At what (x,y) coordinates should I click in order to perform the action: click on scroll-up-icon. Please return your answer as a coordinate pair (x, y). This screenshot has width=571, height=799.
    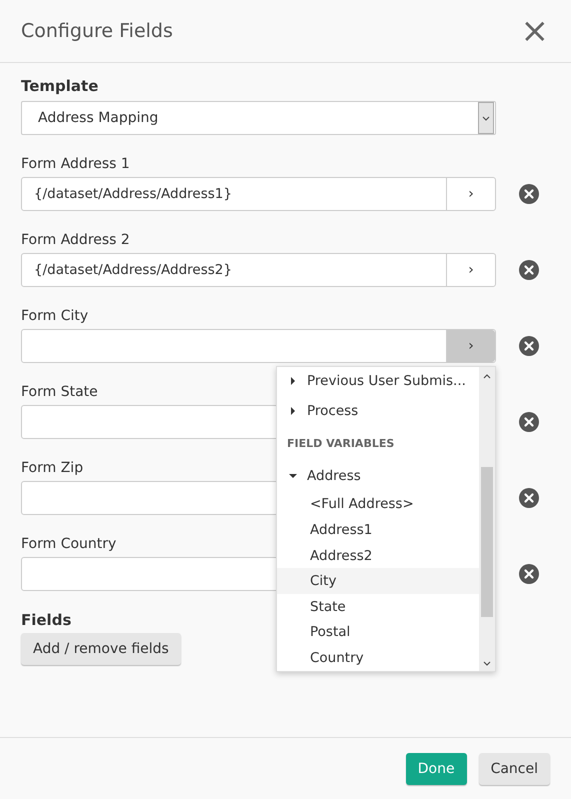
    Looking at the image, I should click on (487, 376).